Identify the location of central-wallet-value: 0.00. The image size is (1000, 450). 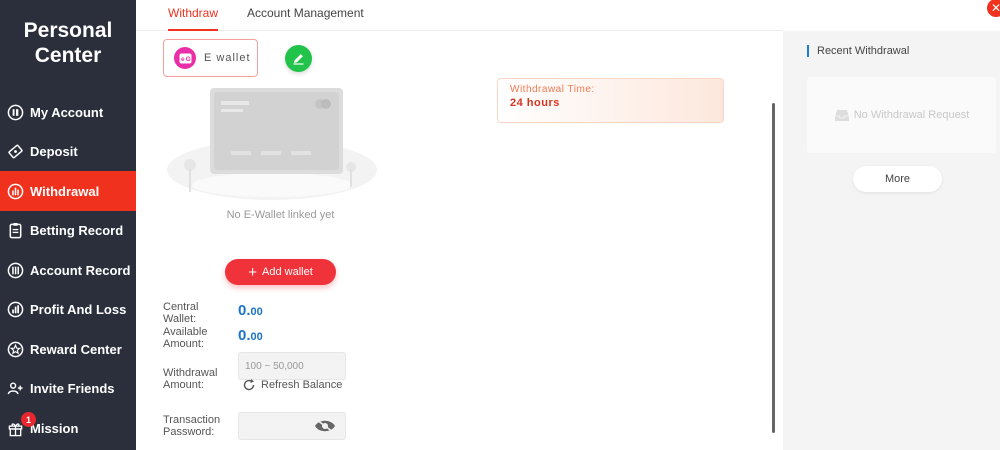
(250, 310).